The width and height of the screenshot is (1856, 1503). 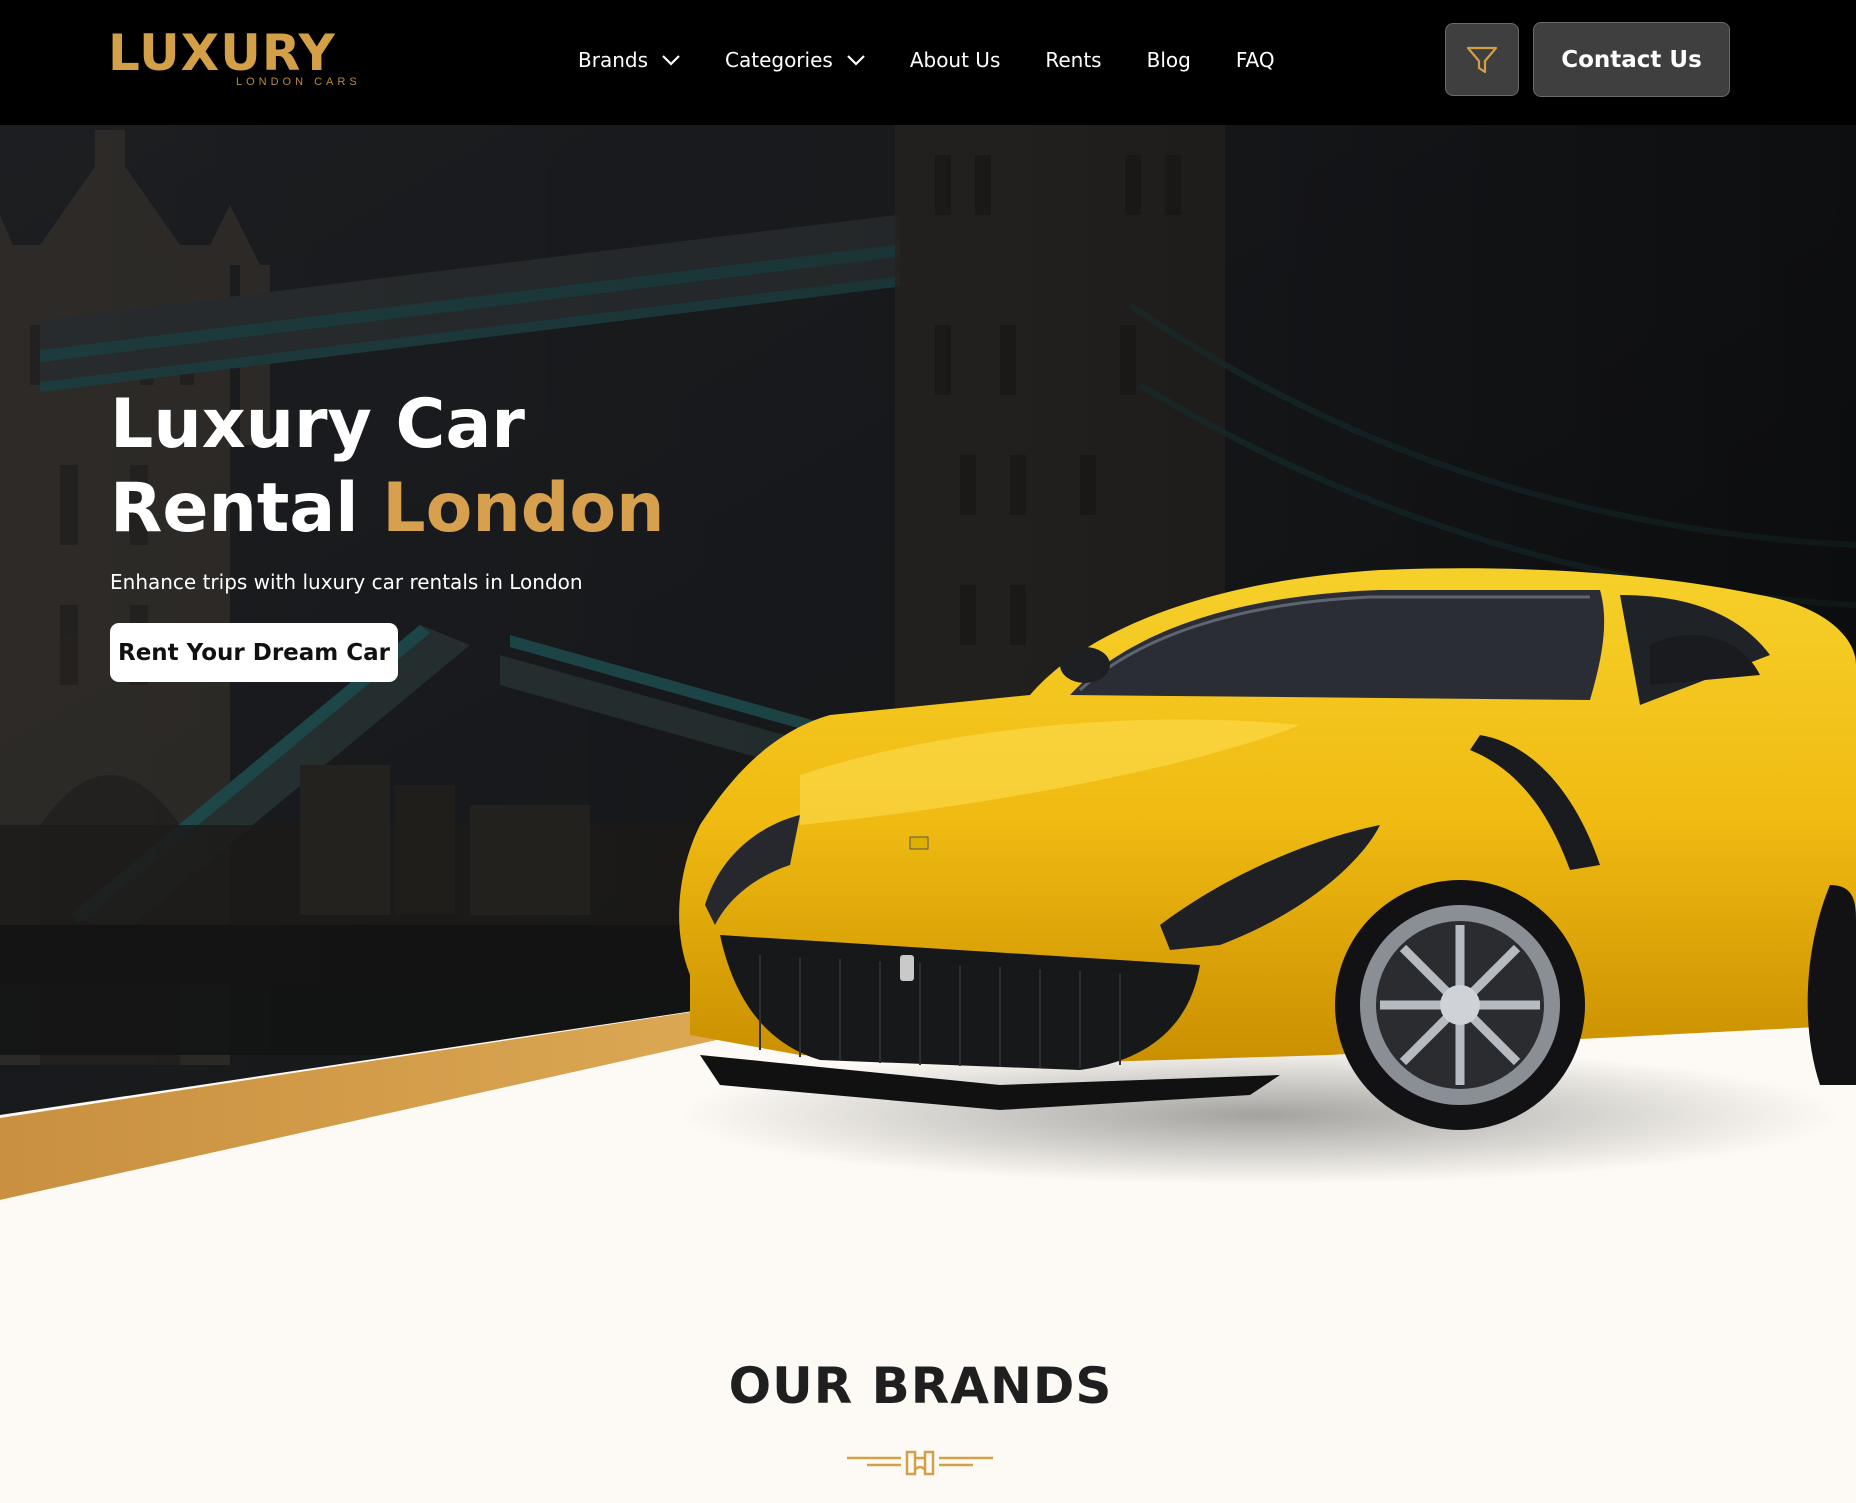 I want to click on hero-title-line1: Luxury Car, so click(x=317, y=424).